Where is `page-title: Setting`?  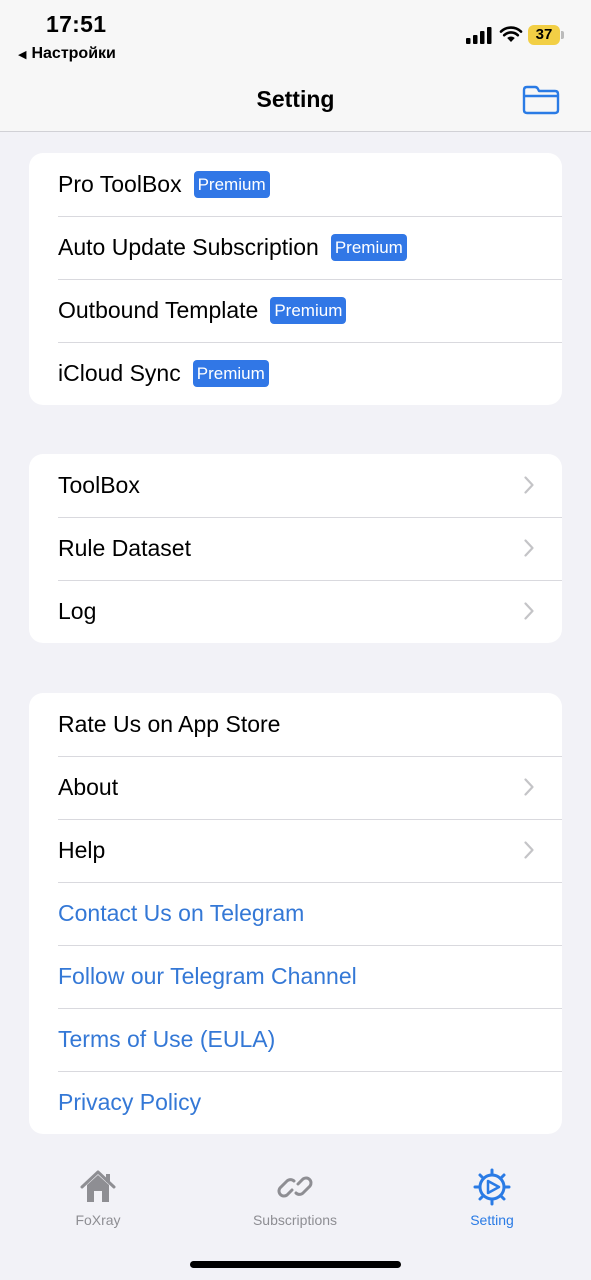 page-title: Setting is located at coordinates (295, 99).